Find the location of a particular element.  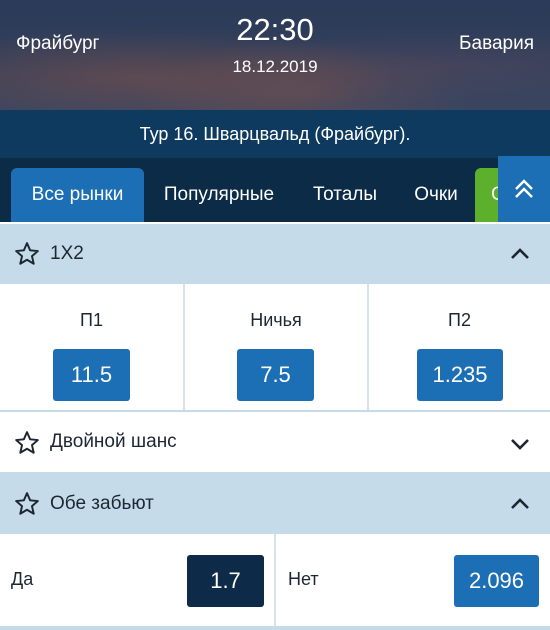

outcome-draw: Ничья 7.5 is located at coordinates (277, 347).